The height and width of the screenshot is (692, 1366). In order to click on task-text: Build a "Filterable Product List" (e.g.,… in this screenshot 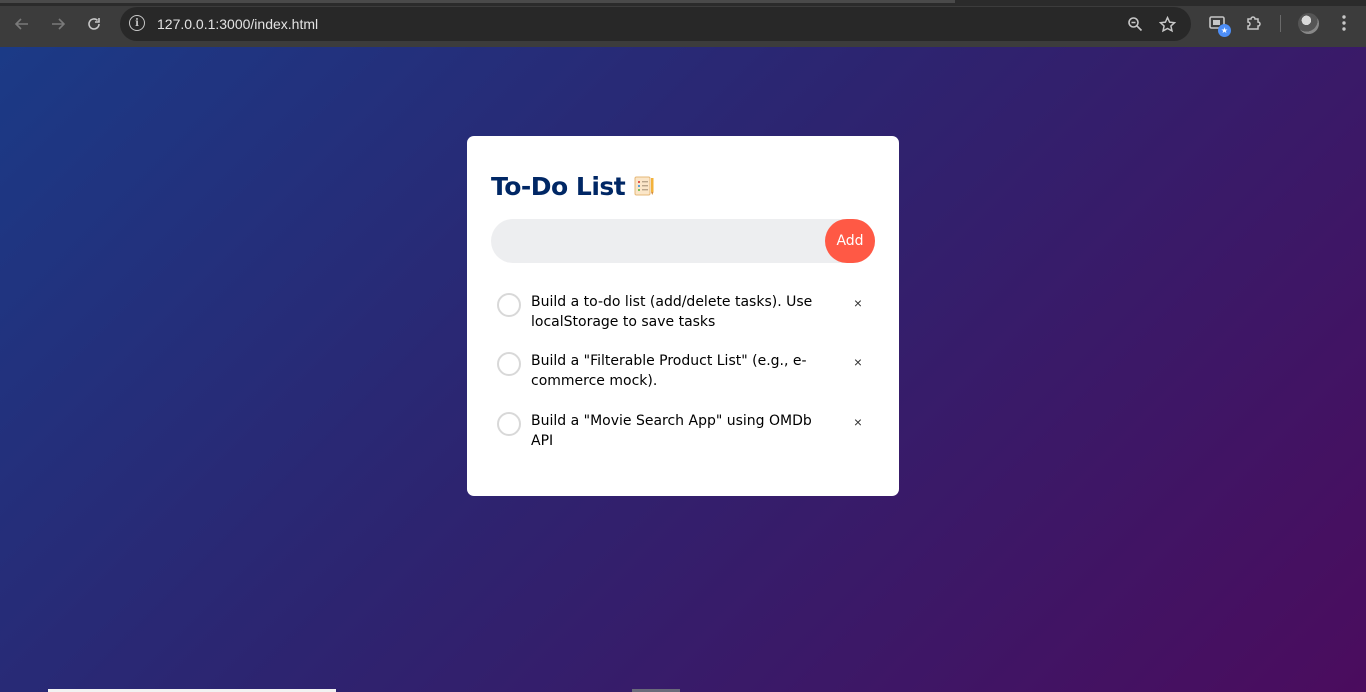, I will do `click(669, 371)`.